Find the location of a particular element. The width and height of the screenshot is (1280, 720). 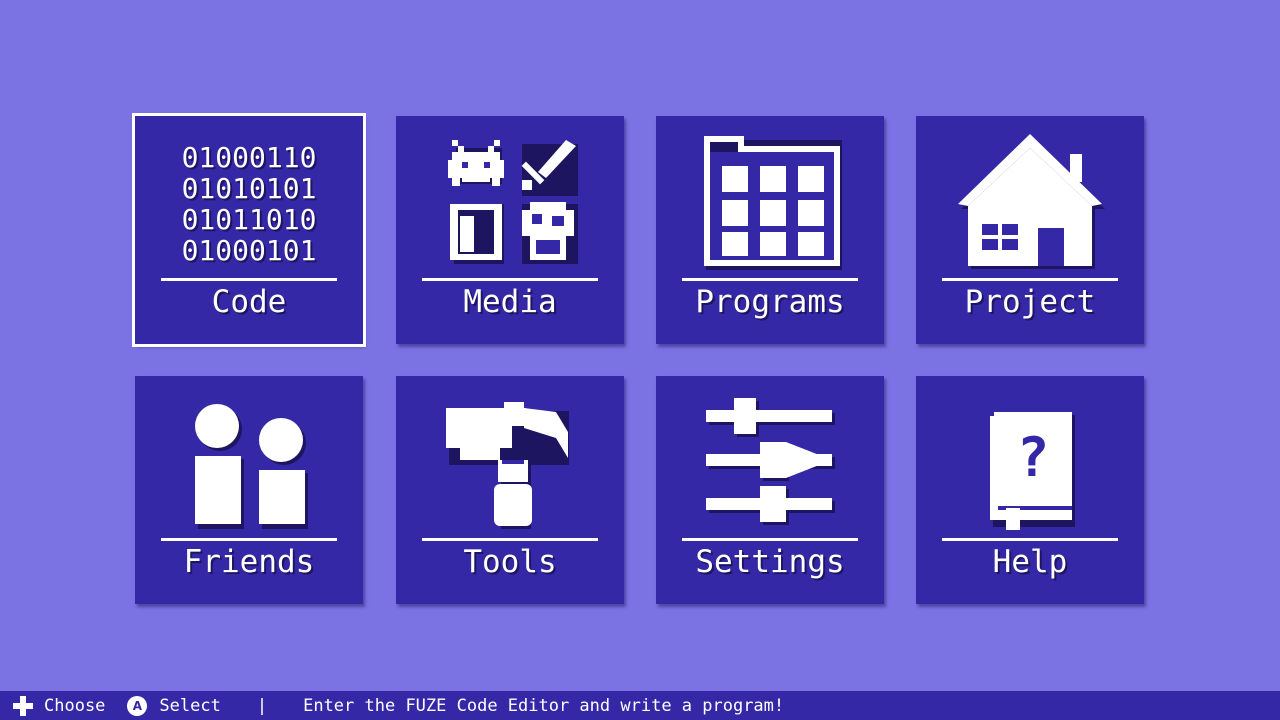

tile-label: Settings is located at coordinates (770, 562).